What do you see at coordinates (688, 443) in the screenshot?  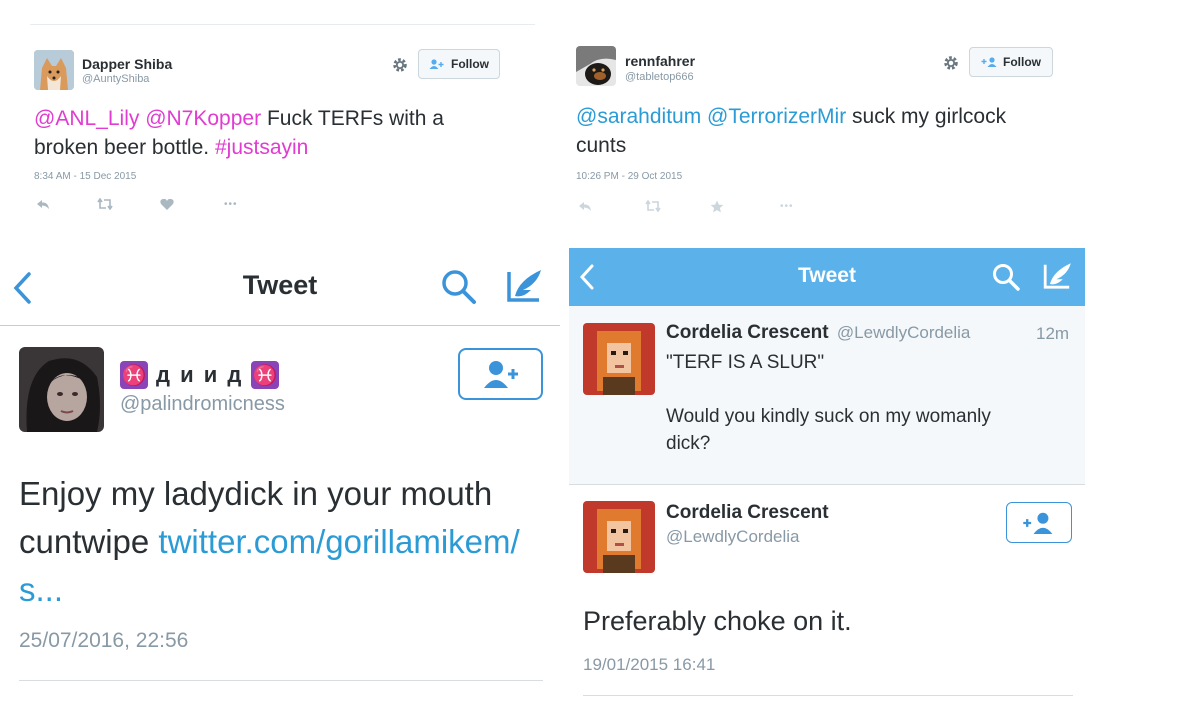 I see `tweet-text-part: dick?` at bounding box center [688, 443].